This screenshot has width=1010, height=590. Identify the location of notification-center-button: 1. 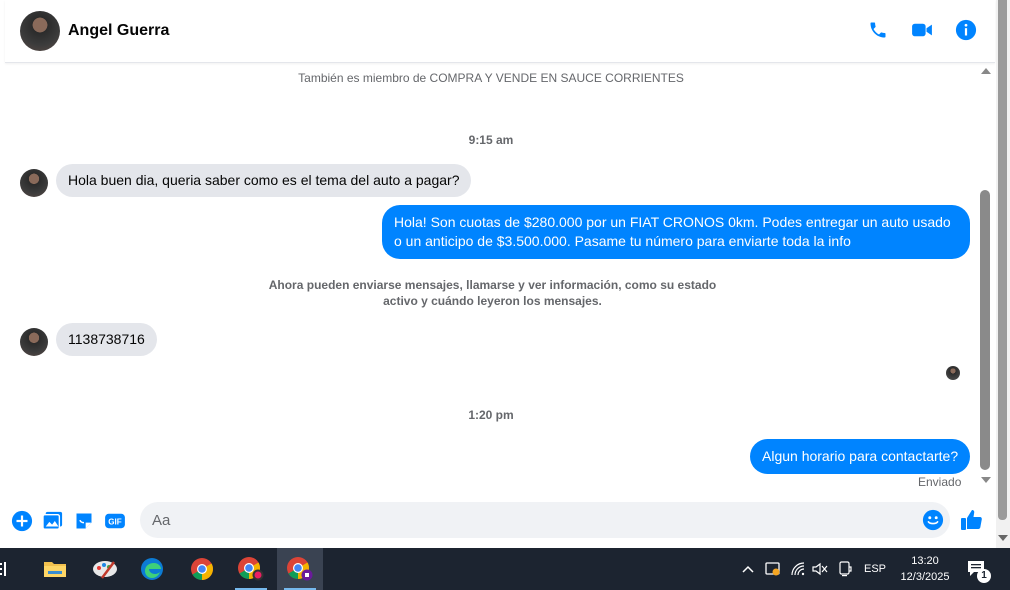
(977, 569).